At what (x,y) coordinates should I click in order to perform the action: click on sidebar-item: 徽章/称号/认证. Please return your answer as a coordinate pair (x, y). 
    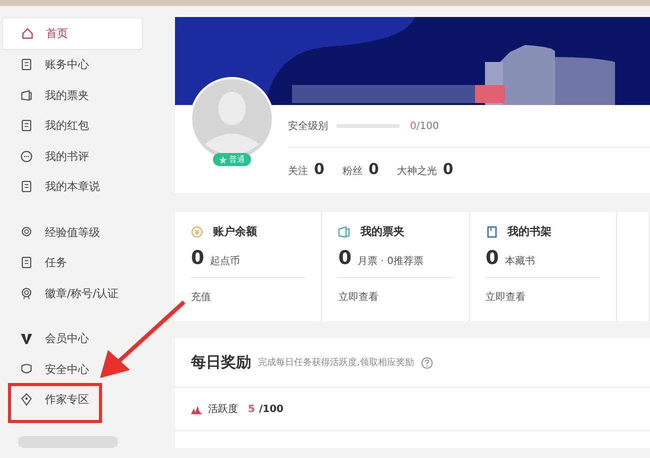
    Looking at the image, I should click on (72, 293).